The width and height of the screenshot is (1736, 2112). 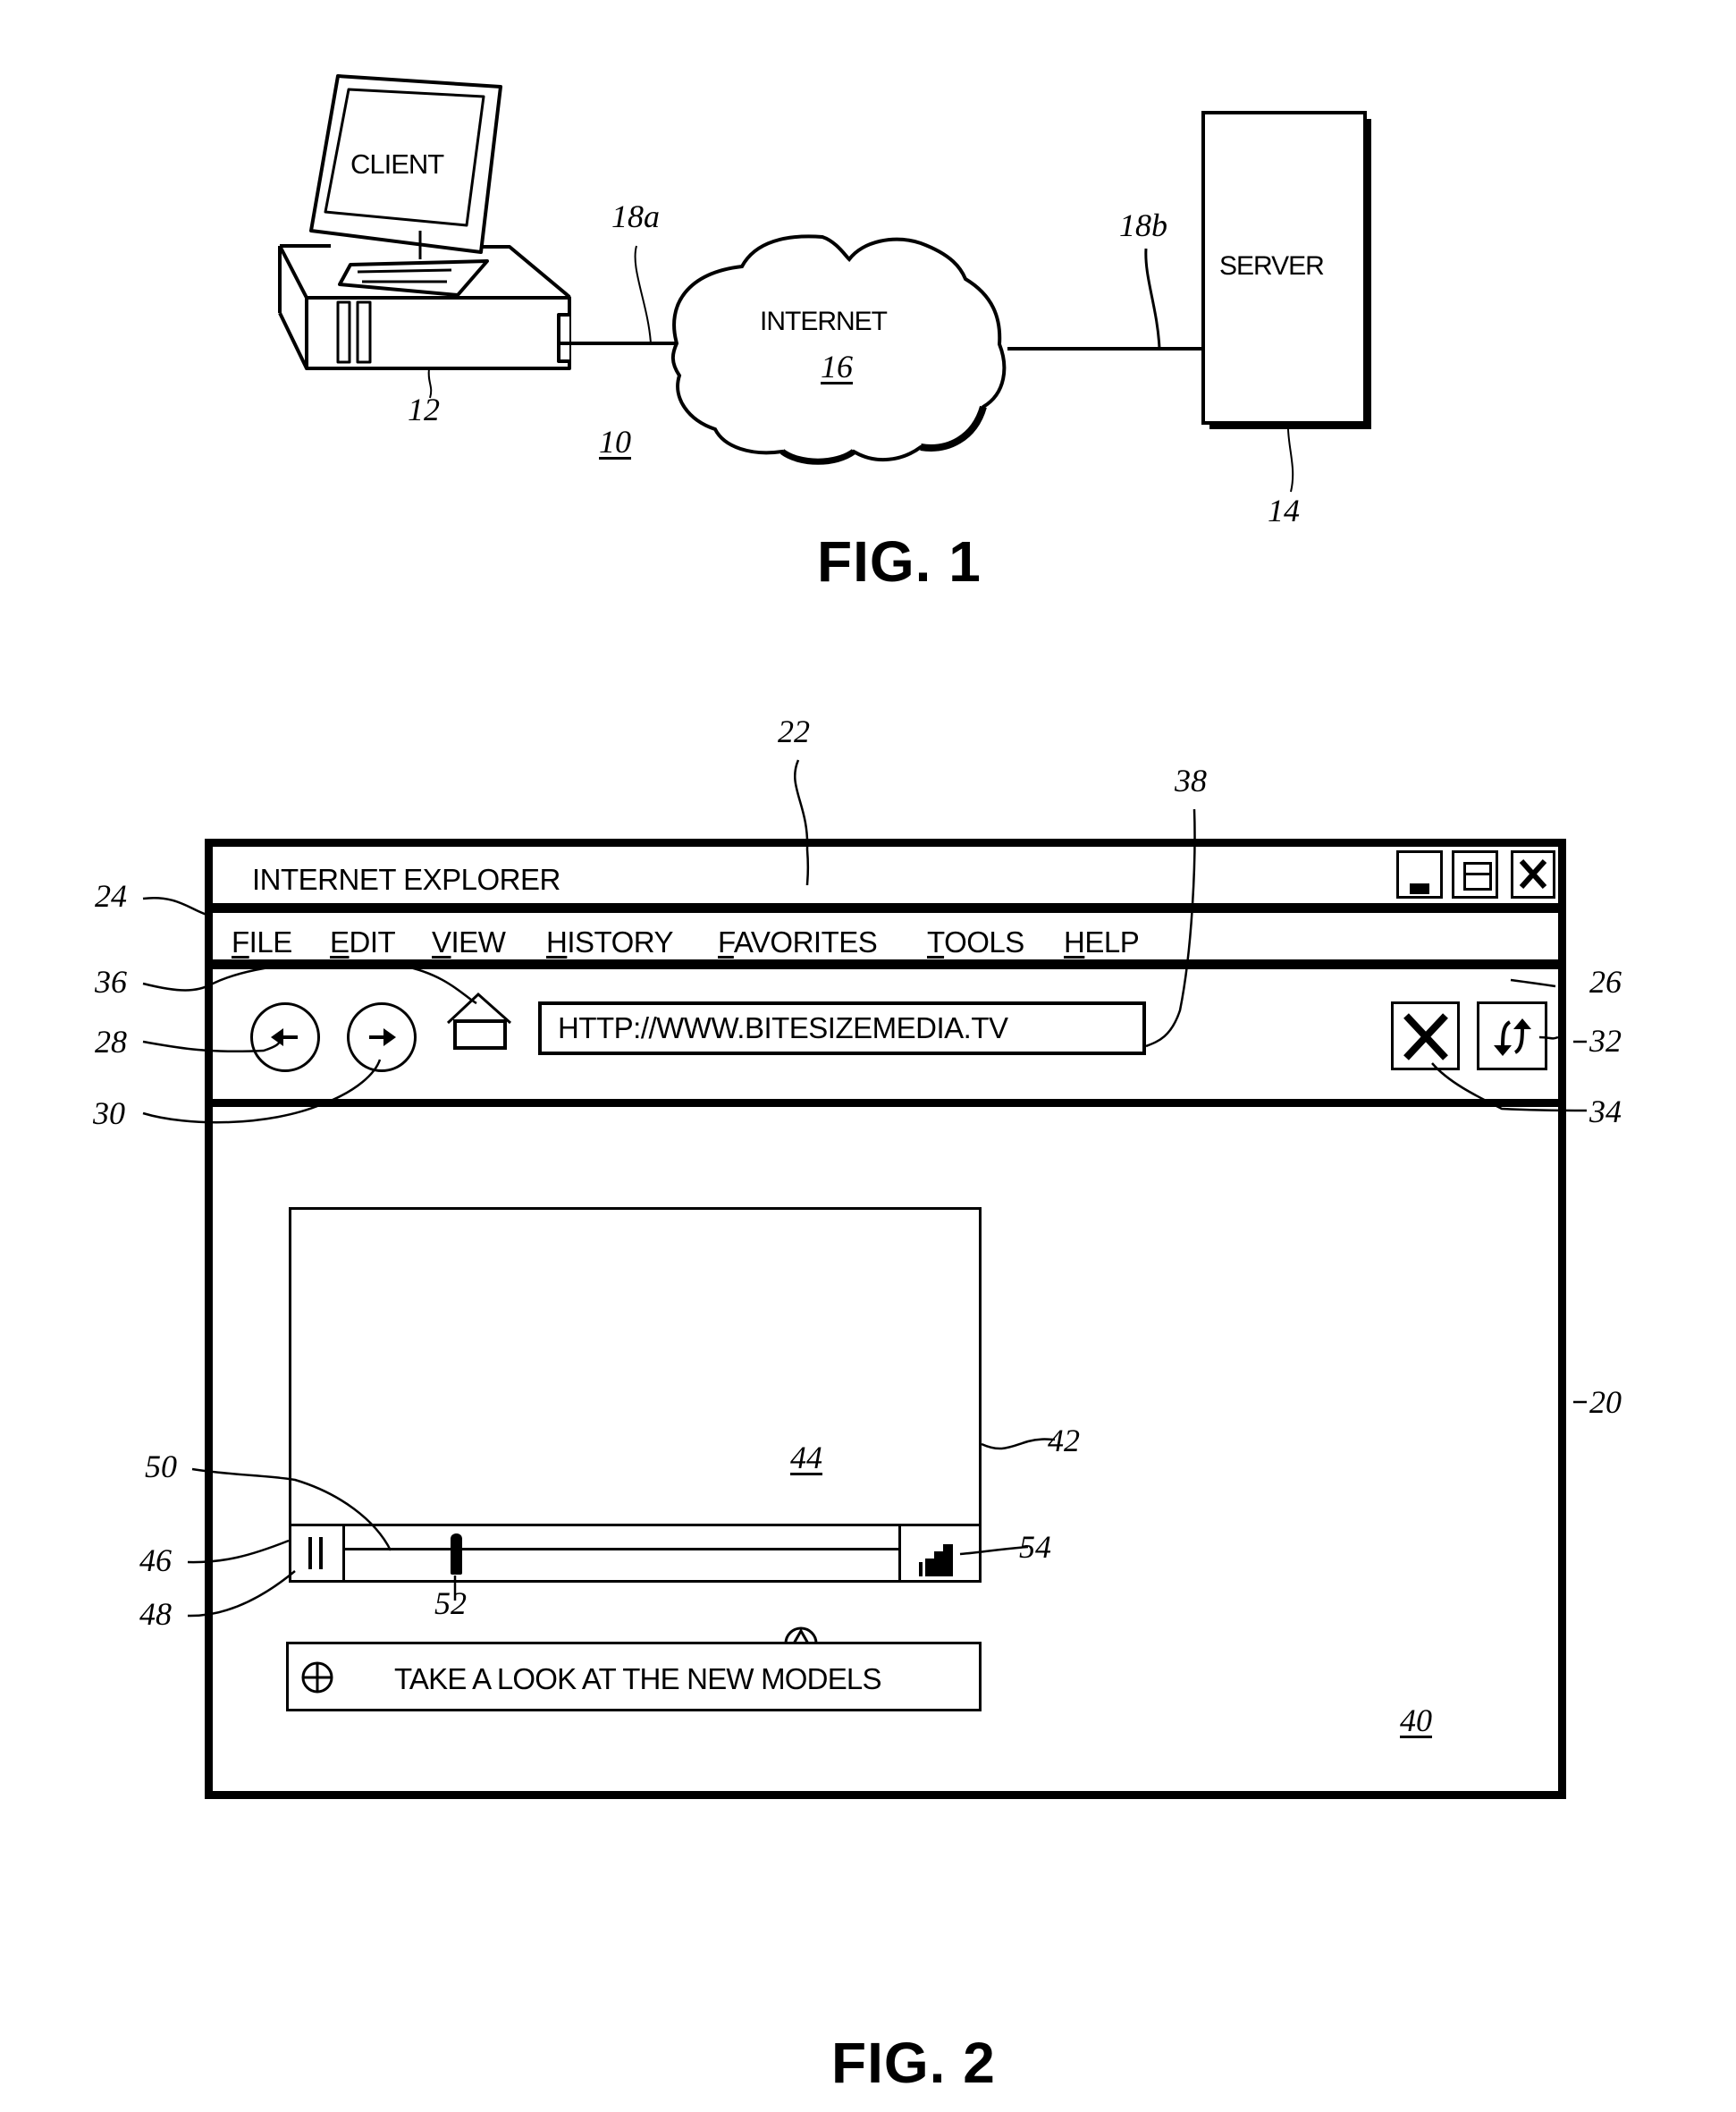 I want to click on client-computer, so click(x=424, y=222).